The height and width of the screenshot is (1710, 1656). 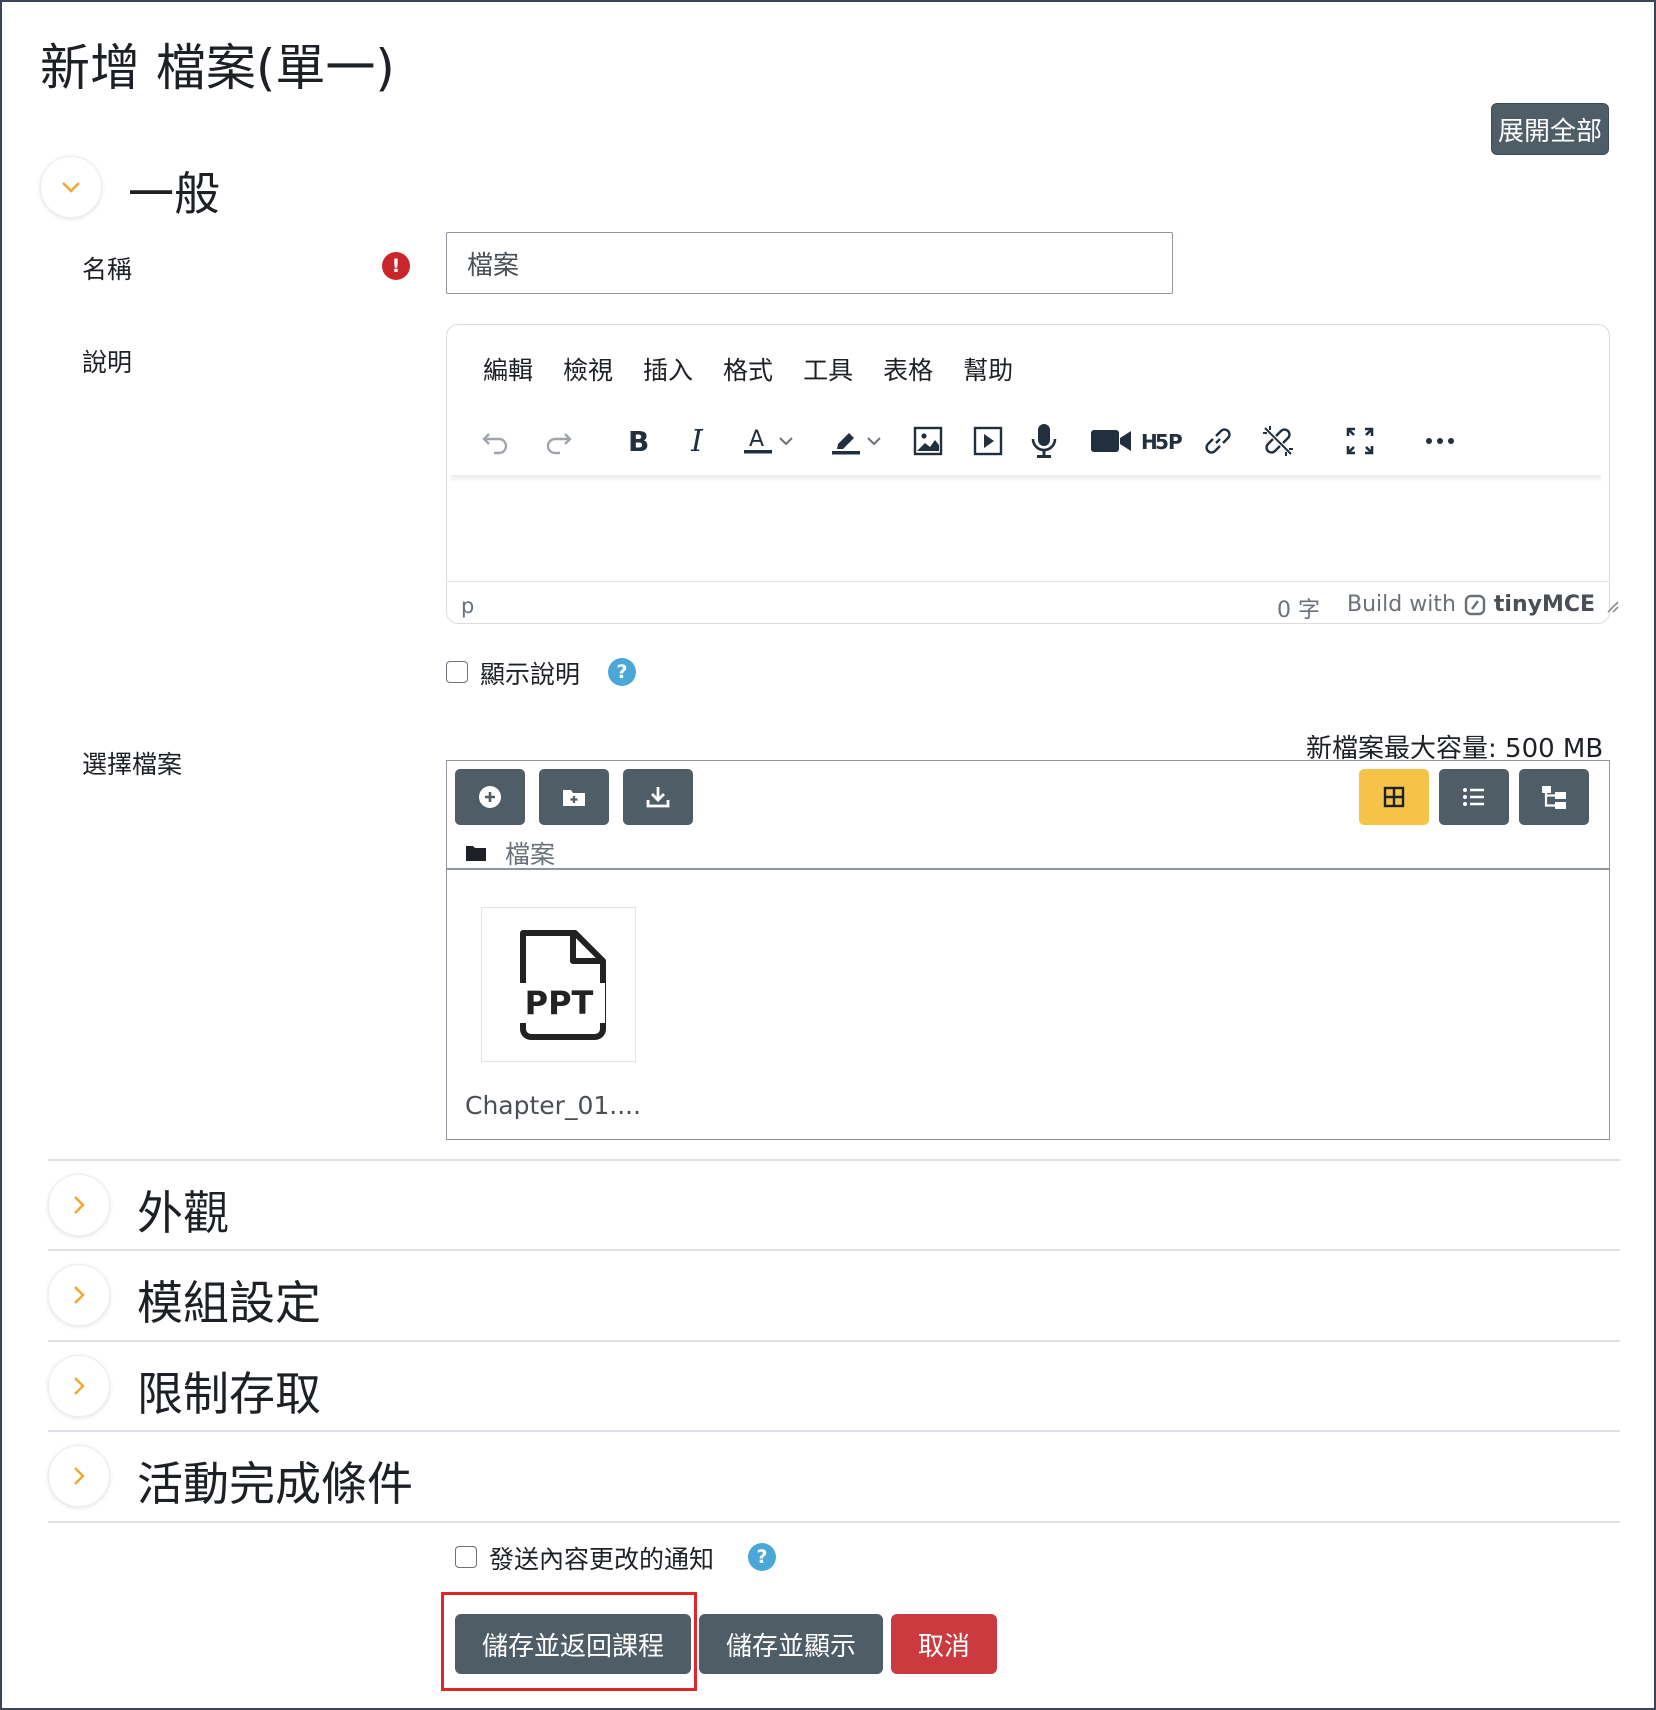 I want to click on download-all-button, so click(x=658, y=797).